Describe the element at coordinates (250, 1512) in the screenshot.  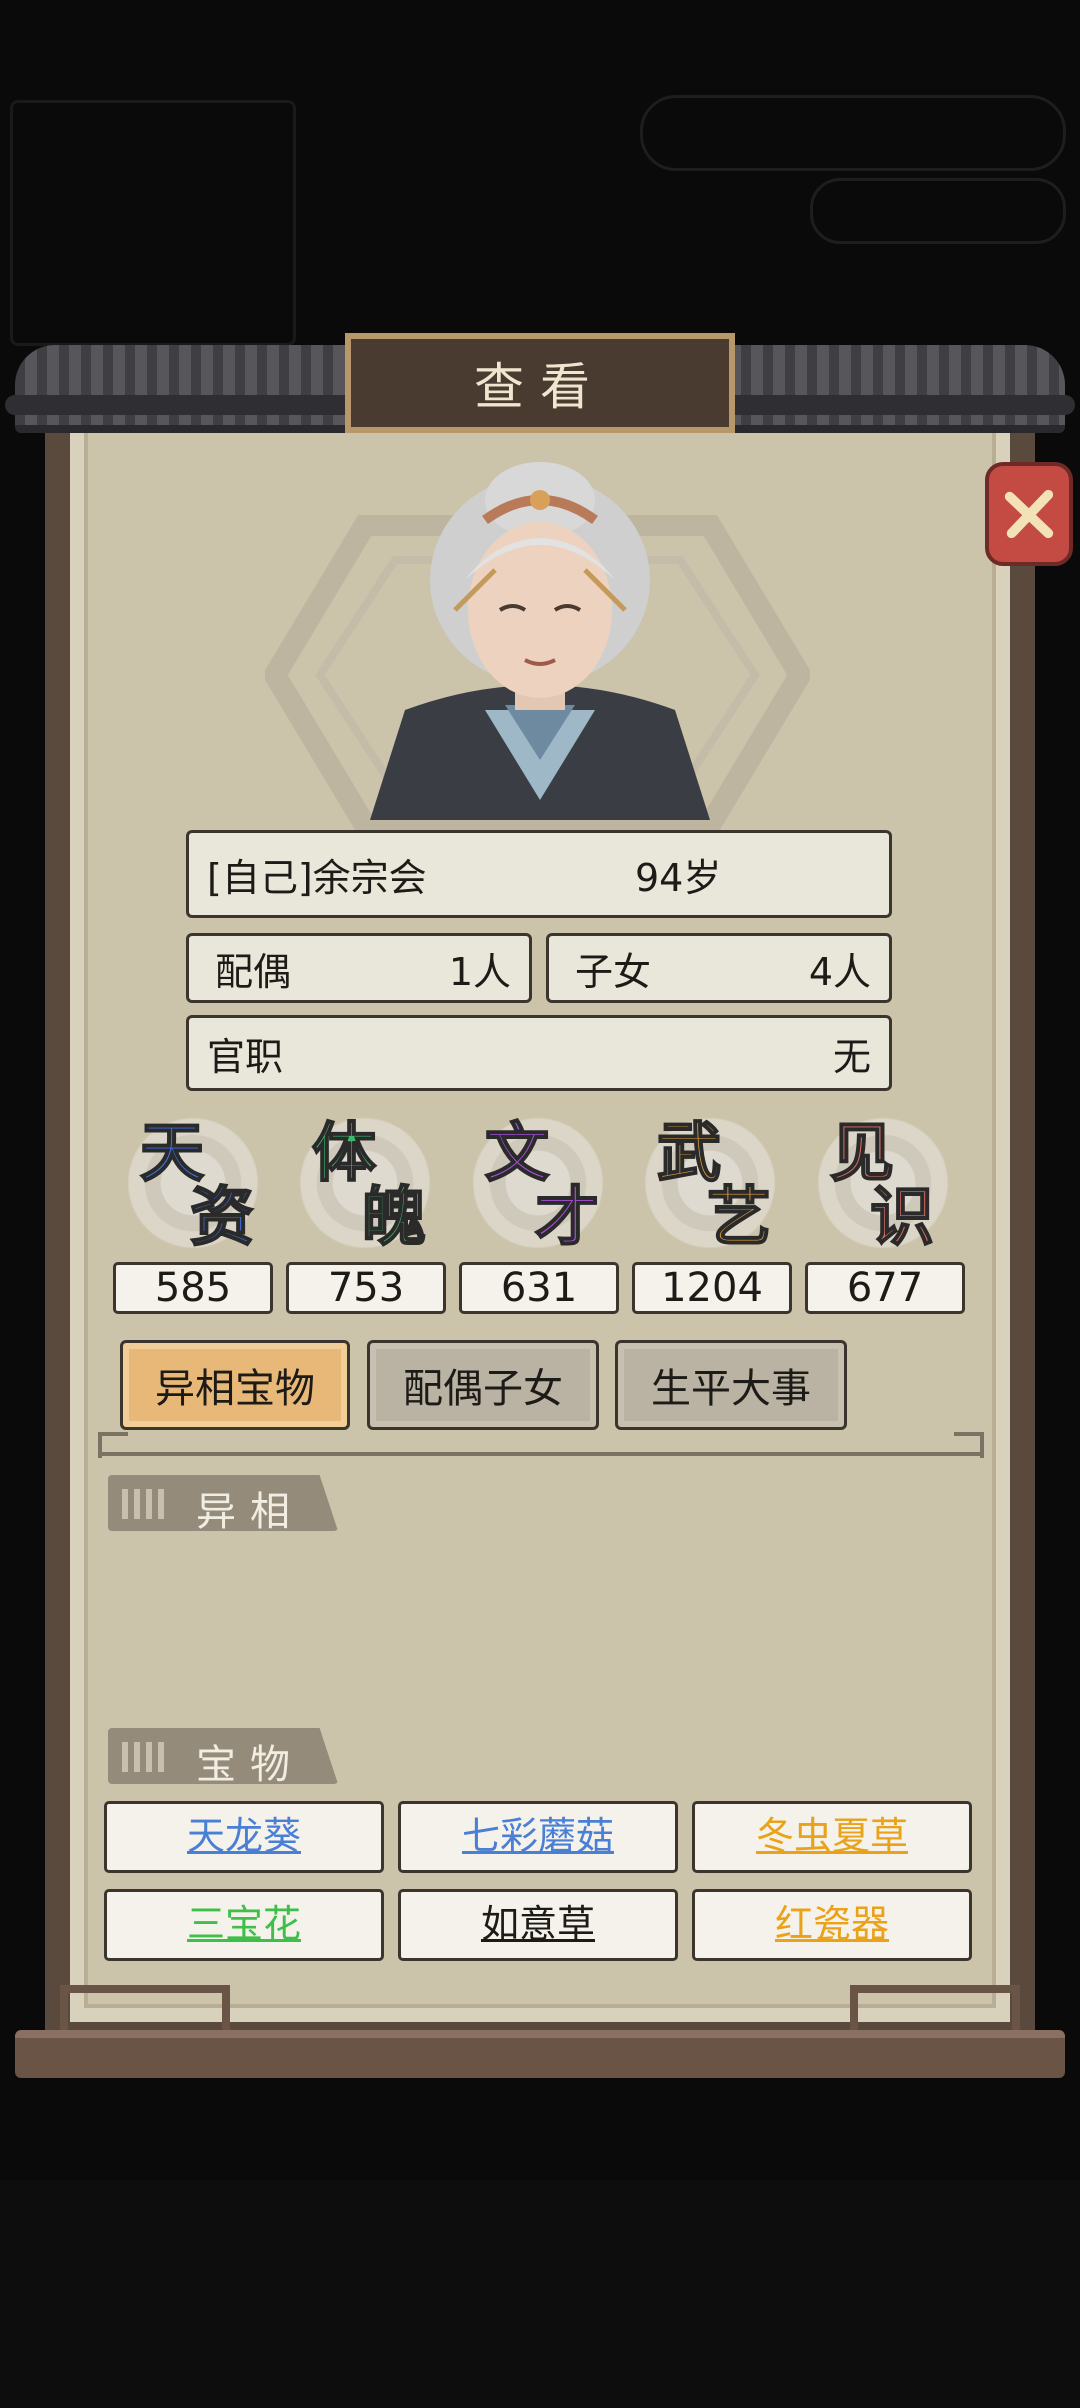
I see `traits-section-title: 异相` at that location.